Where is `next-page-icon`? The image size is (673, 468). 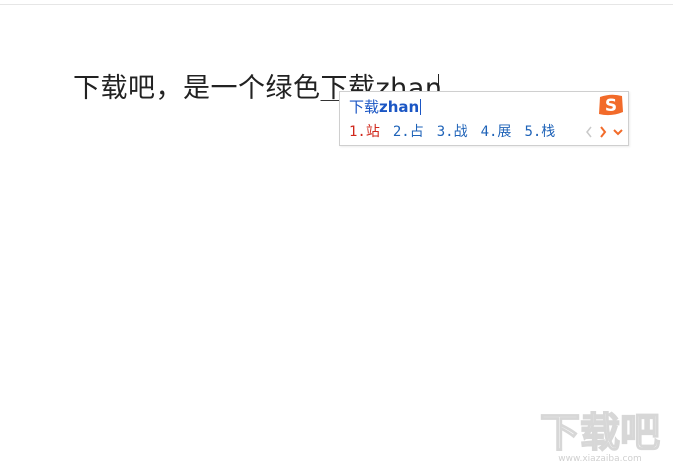 next-page-icon is located at coordinates (603, 132).